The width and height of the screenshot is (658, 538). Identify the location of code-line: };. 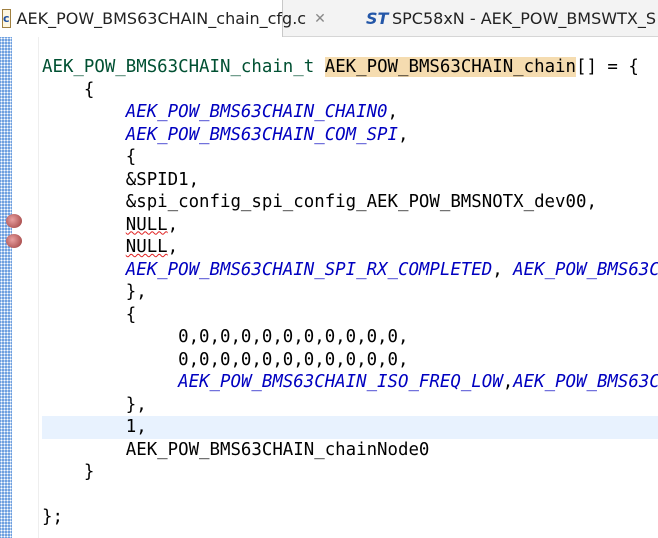
(52, 517).